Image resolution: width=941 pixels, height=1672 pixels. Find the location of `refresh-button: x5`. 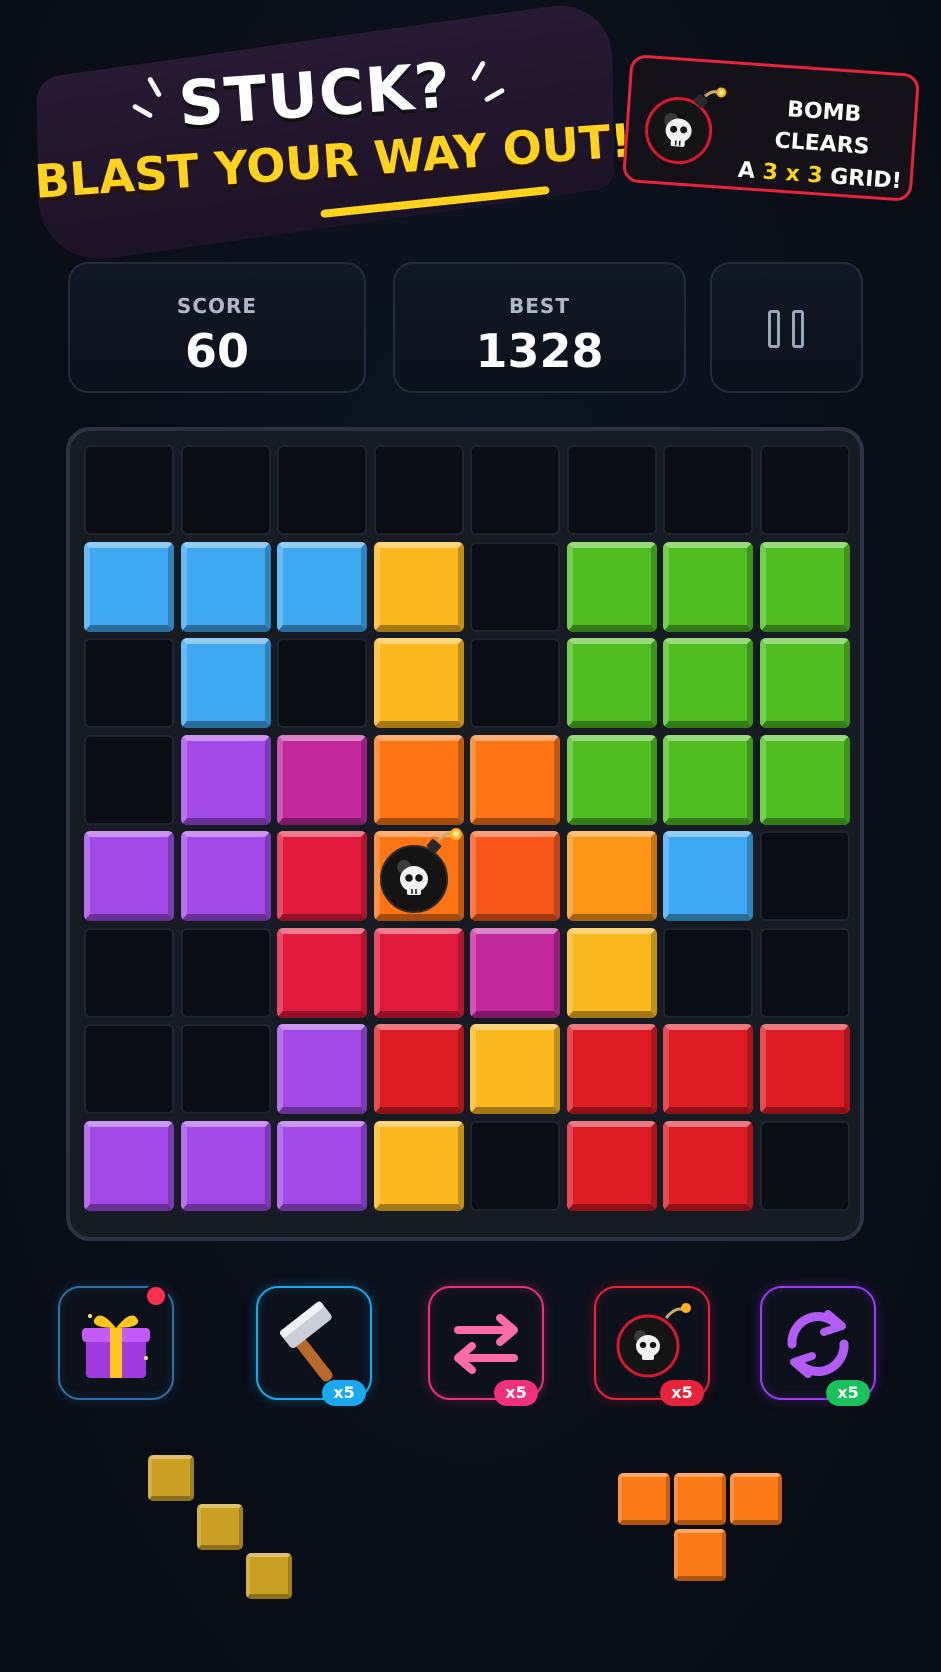

refresh-button: x5 is located at coordinates (818, 1346).